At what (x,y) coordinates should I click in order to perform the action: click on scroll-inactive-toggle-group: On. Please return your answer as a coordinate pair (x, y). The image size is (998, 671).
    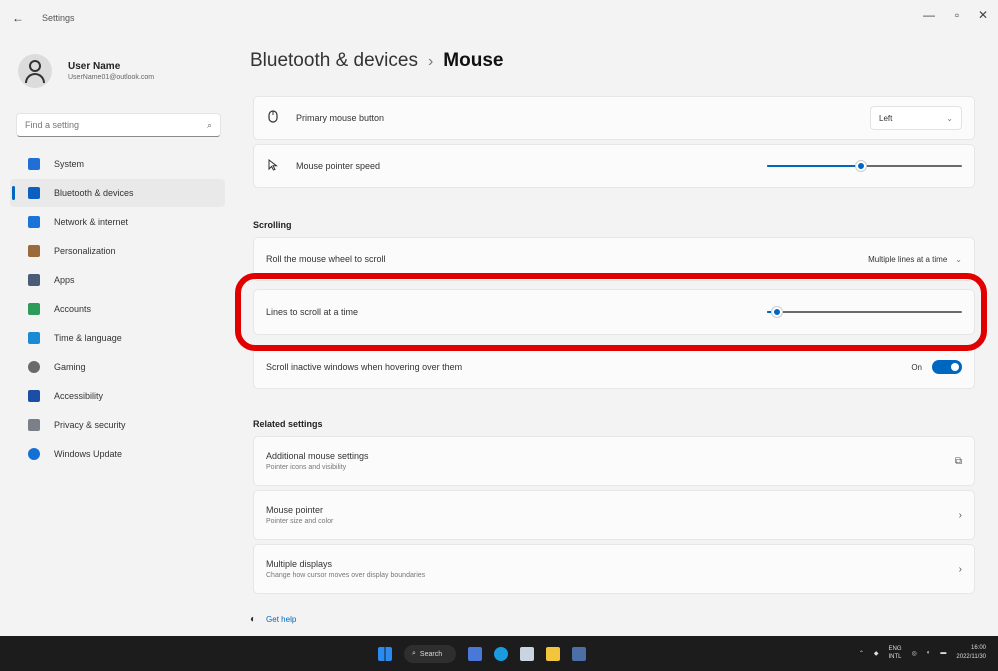
    Looking at the image, I should click on (936, 367).